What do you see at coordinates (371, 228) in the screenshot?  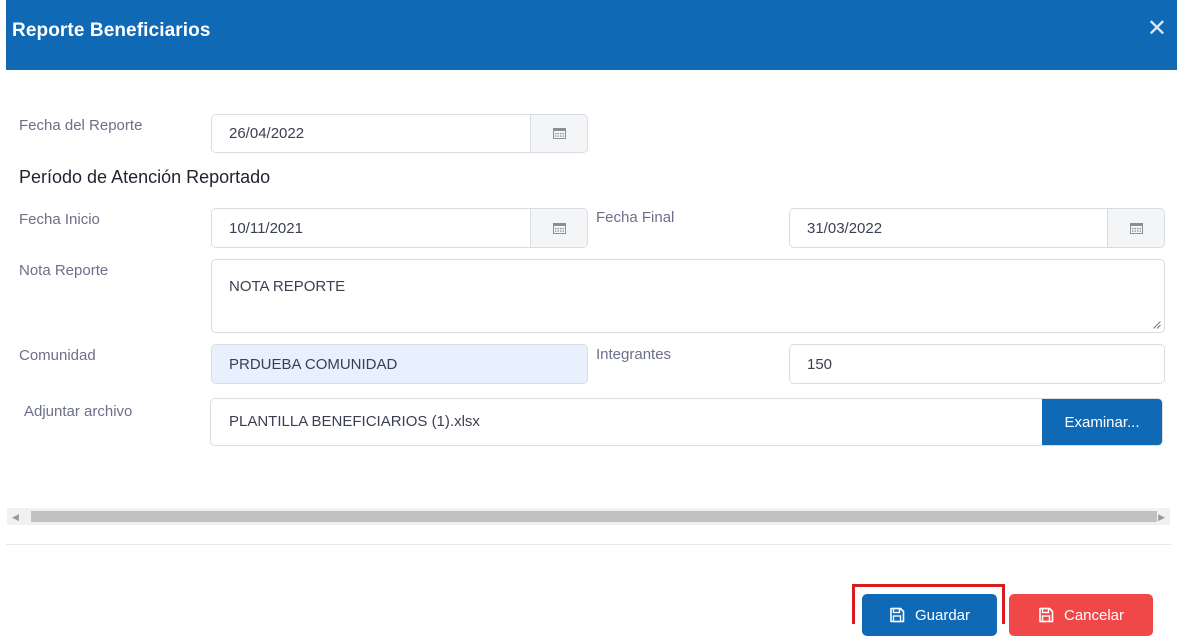 I see `fecha-inicio-input: 10/11/2021` at bounding box center [371, 228].